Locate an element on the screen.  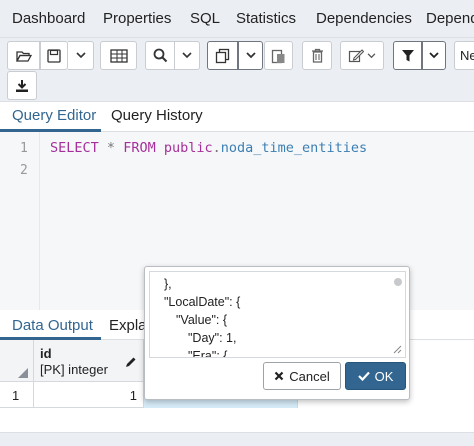
download-button is located at coordinates (22, 85).